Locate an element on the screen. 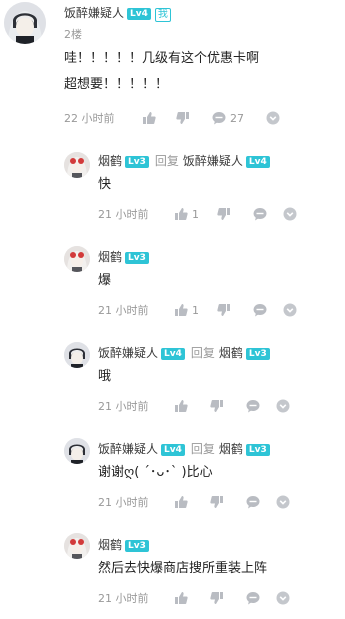  comment-text-line: 超想要！！！！！ is located at coordinates (116, 84).